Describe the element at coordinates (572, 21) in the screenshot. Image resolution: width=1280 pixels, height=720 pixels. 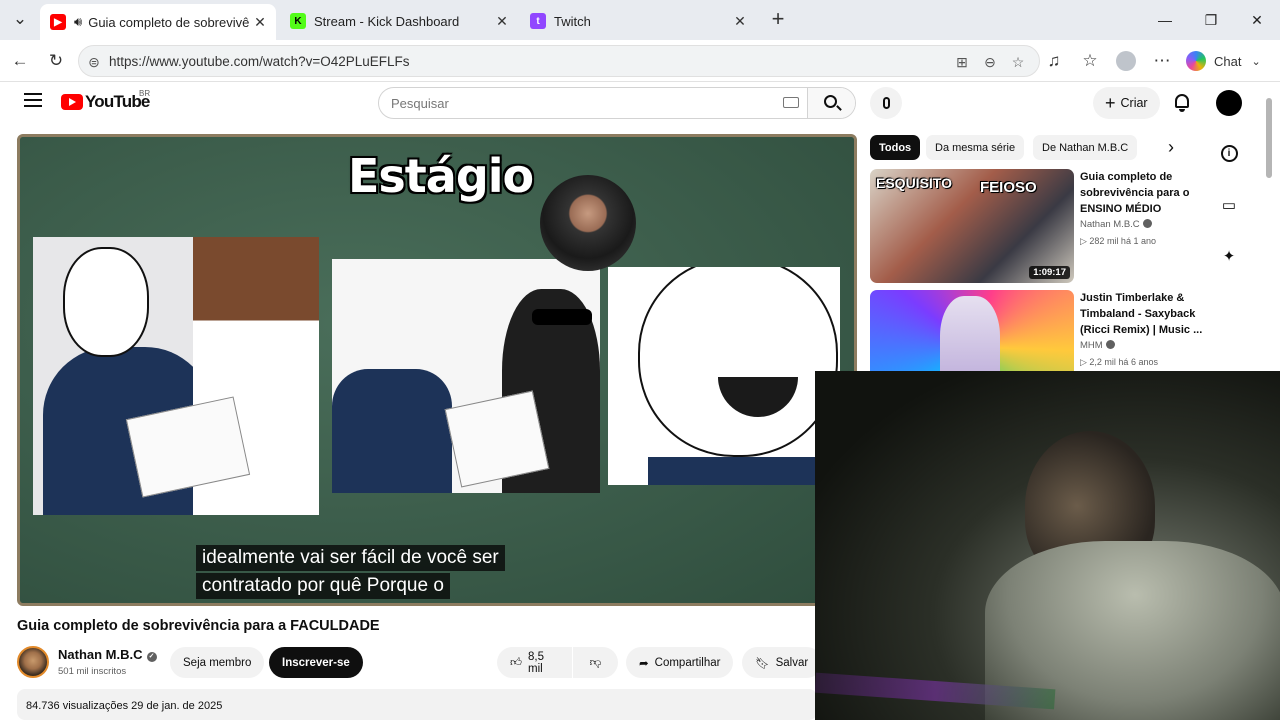
I see `tab-label: Twitch` at that location.